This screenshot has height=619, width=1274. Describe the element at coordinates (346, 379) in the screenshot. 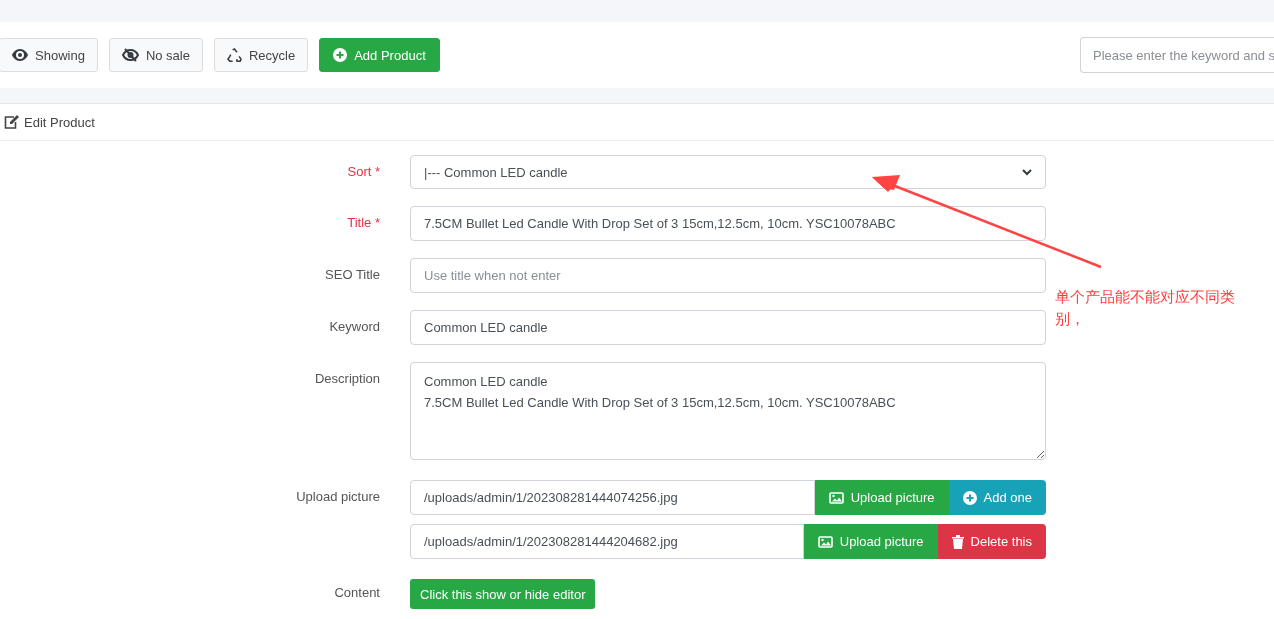

I see `field-label: Description` at that location.